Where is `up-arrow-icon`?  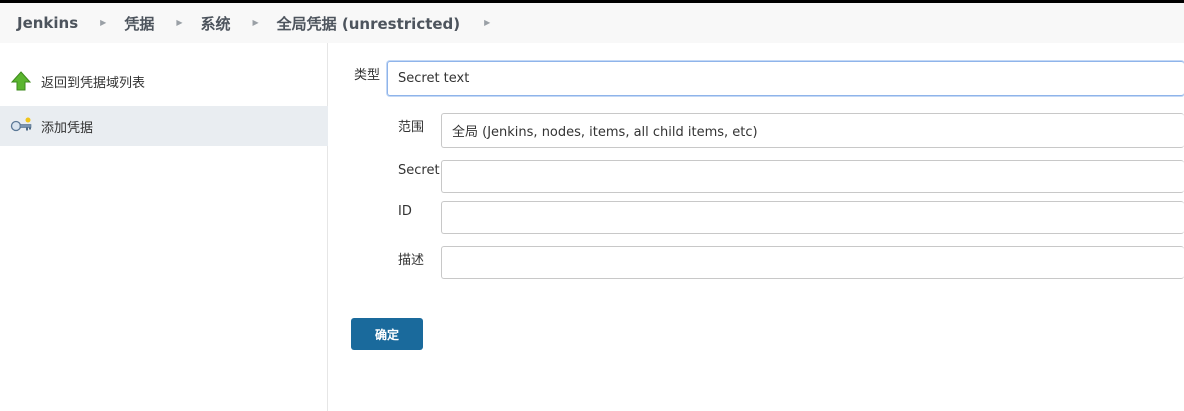 up-arrow-icon is located at coordinates (21, 81).